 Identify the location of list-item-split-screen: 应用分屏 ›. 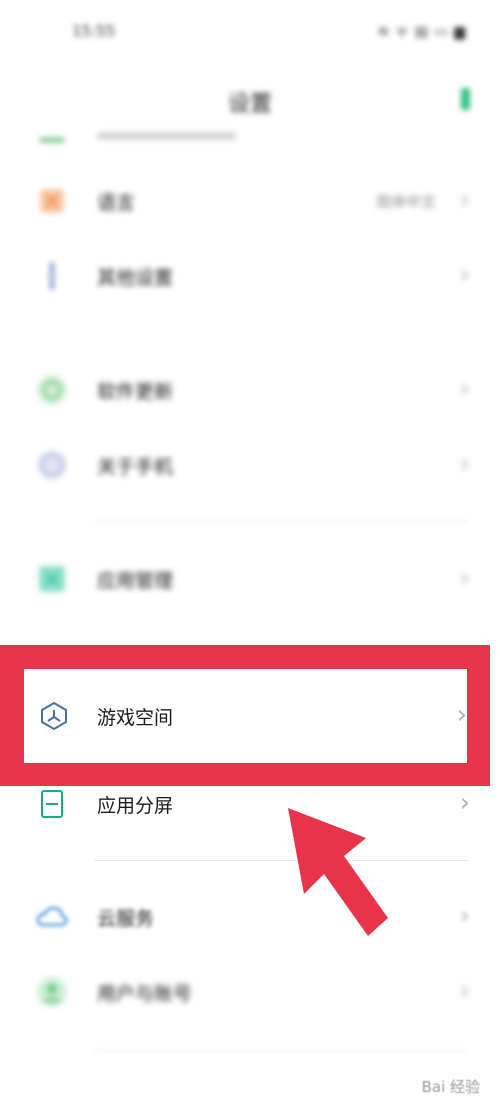
(250, 804).